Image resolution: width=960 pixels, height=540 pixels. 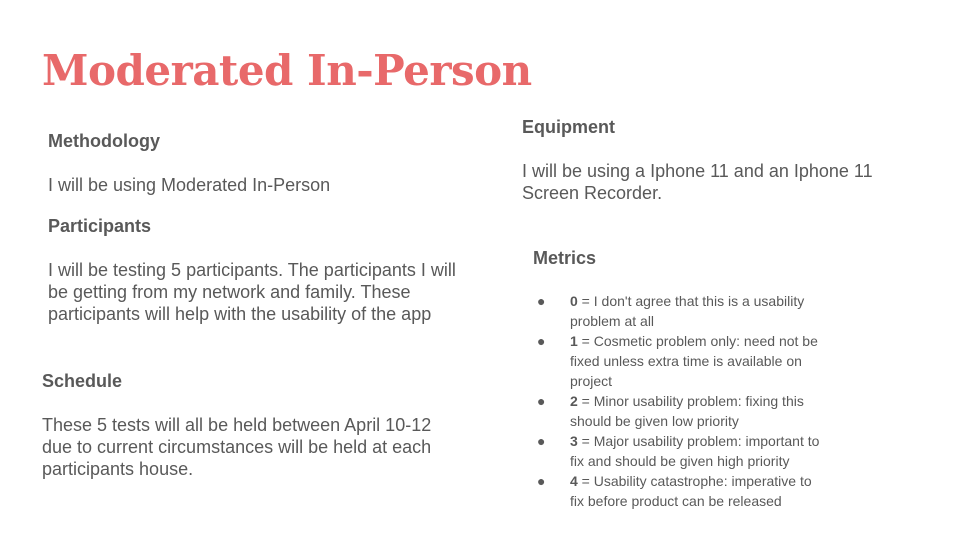 I want to click on page-title: Moderated In-Person, so click(x=287, y=70).